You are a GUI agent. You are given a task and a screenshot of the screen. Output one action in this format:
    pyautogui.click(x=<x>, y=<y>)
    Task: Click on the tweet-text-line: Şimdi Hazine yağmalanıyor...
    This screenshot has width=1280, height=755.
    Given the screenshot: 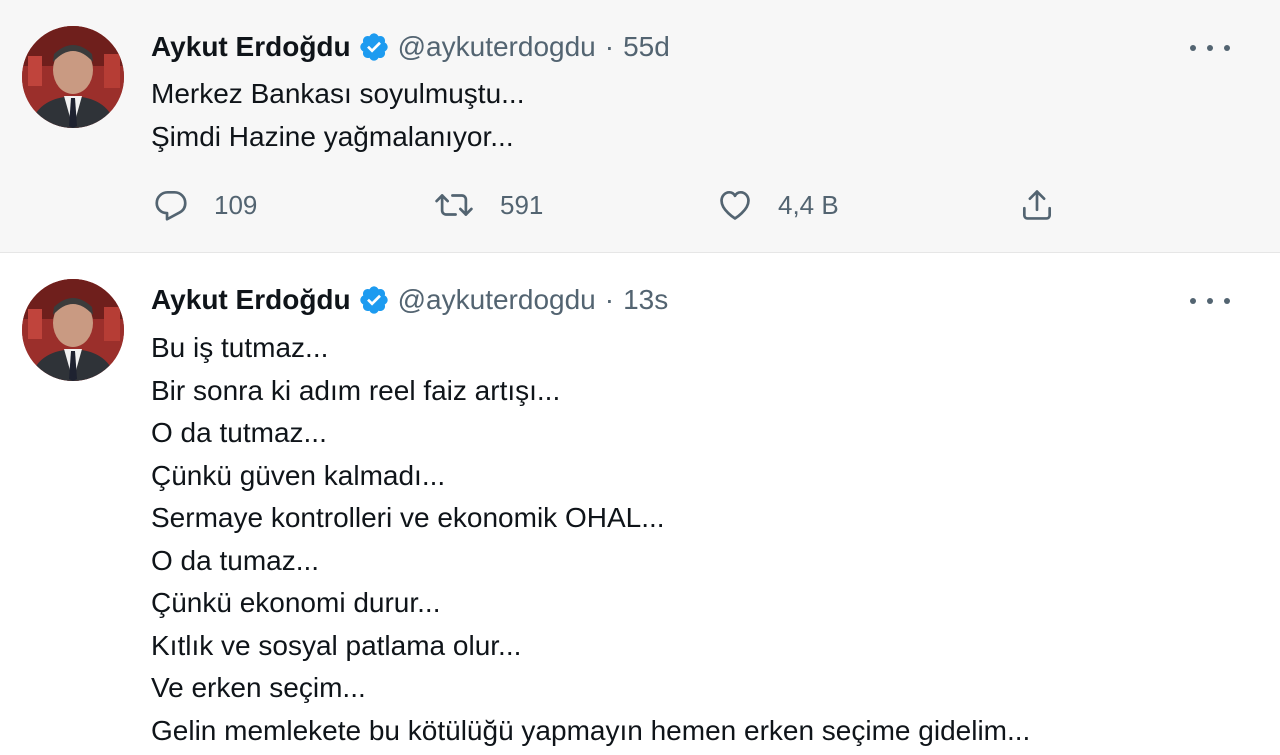 What is the action you would take?
    pyautogui.click(x=332, y=136)
    